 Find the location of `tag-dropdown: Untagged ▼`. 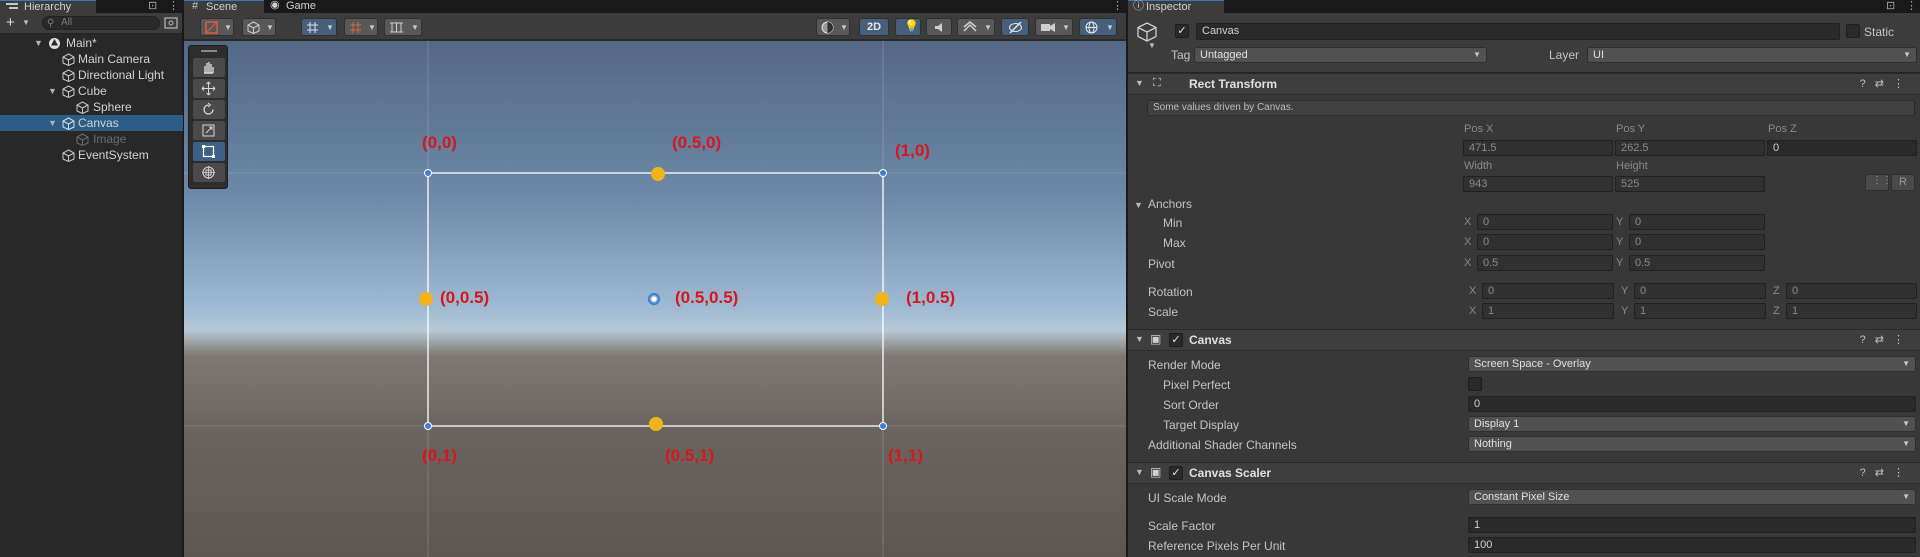

tag-dropdown: Untagged ▼ is located at coordinates (1340, 55).